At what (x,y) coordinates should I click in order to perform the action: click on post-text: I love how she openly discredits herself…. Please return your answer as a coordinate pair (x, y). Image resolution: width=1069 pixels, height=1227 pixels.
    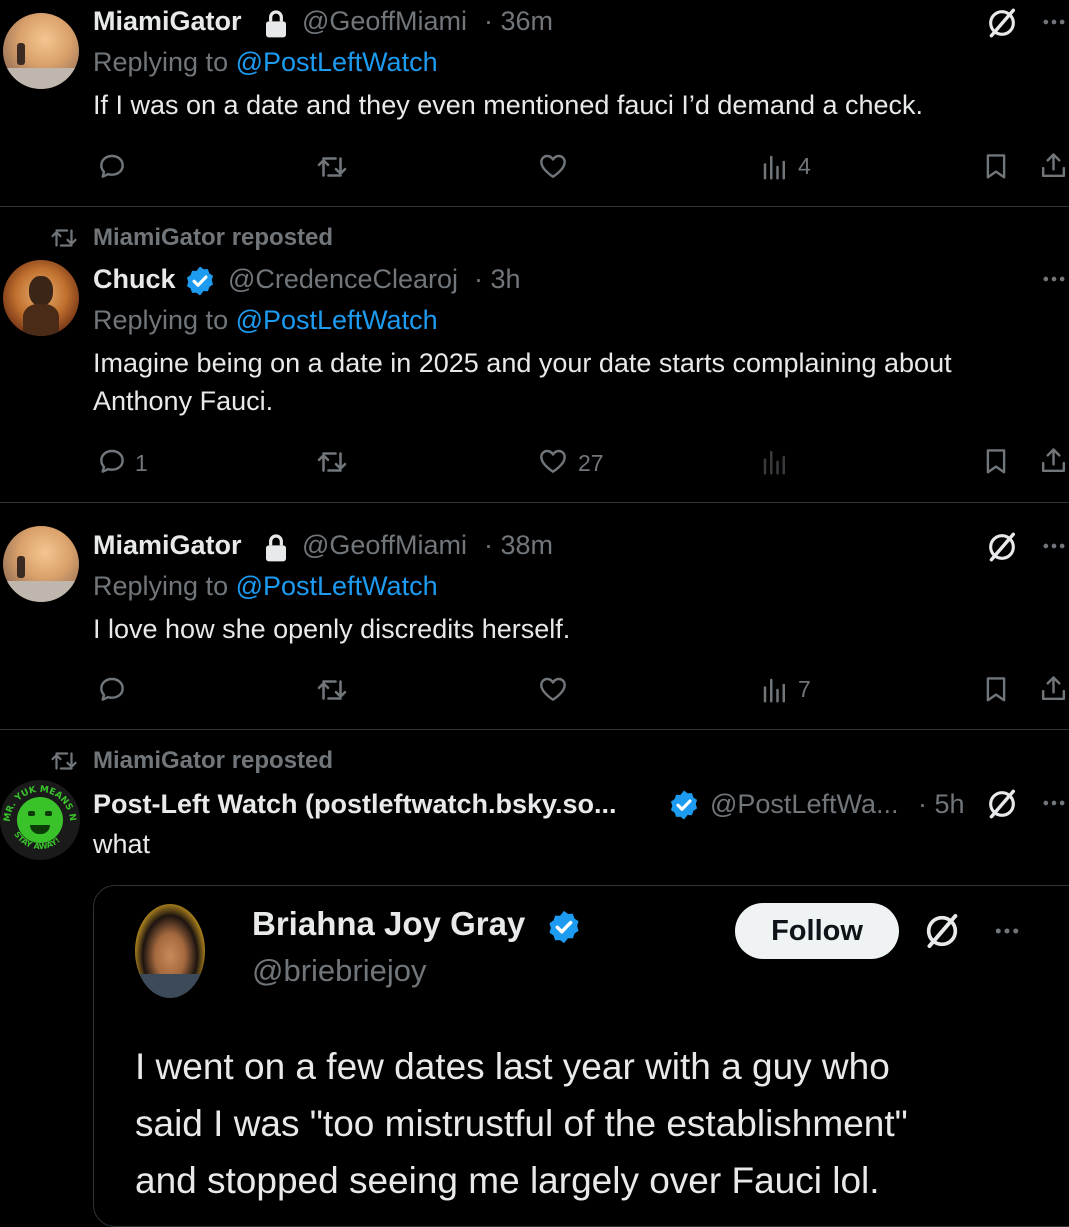
    Looking at the image, I should click on (332, 629).